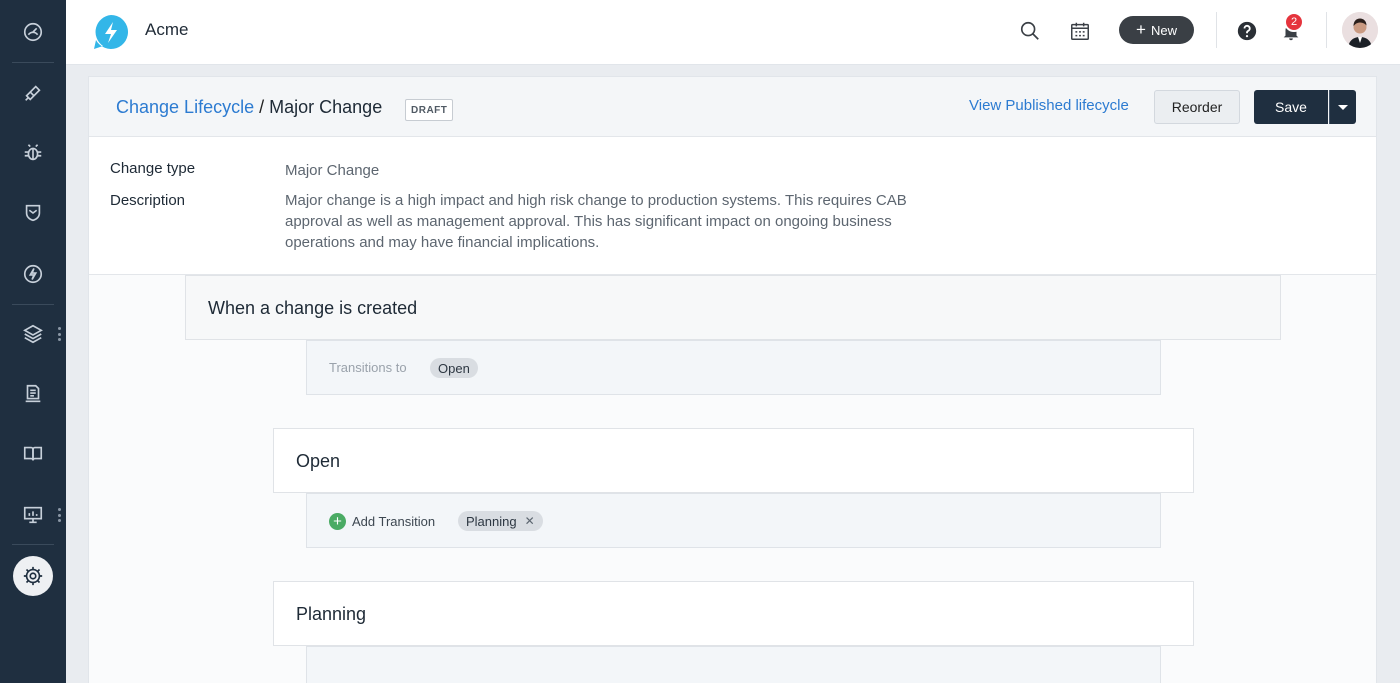  I want to click on change-type-value: Major Change, so click(332, 170).